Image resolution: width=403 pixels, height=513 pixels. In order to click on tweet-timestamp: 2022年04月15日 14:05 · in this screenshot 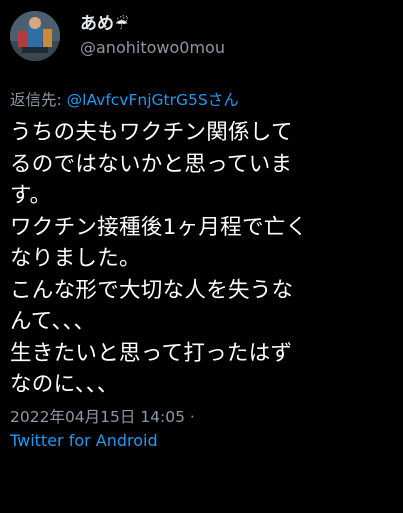, I will do `click(200, 417)`.